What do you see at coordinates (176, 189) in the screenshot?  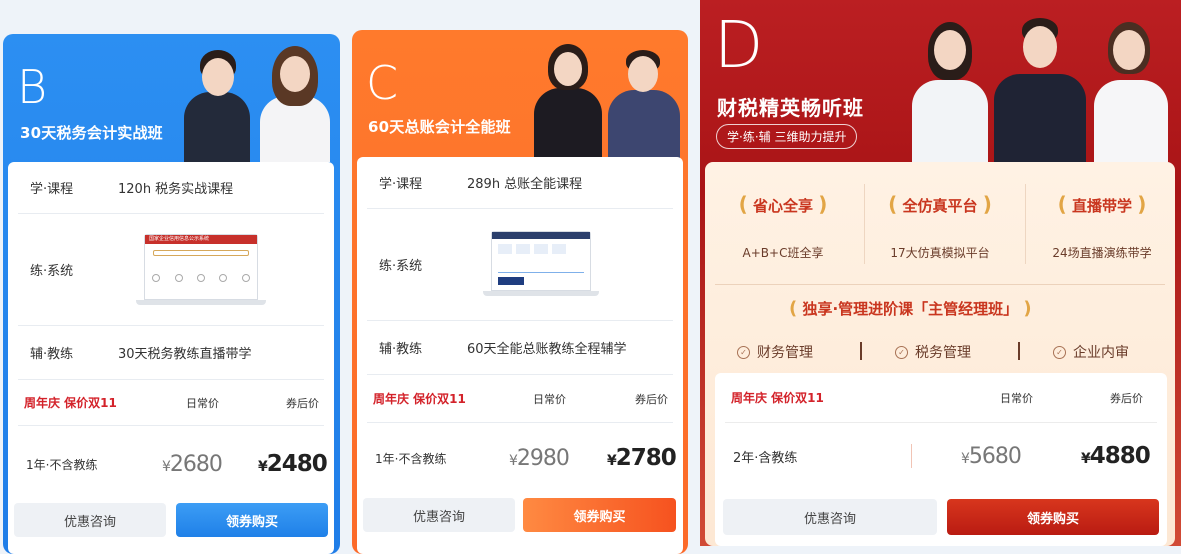 I see `row-value: 120h 税务实战课程` at bounding box center [176, 189].